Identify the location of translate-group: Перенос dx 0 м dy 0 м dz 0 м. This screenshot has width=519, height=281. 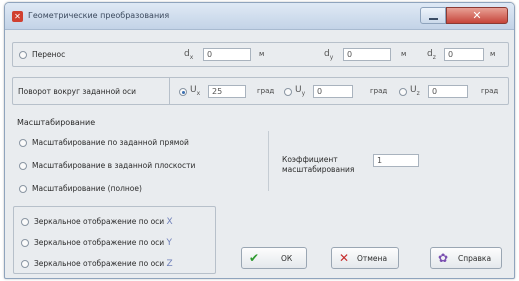
(260, 54).